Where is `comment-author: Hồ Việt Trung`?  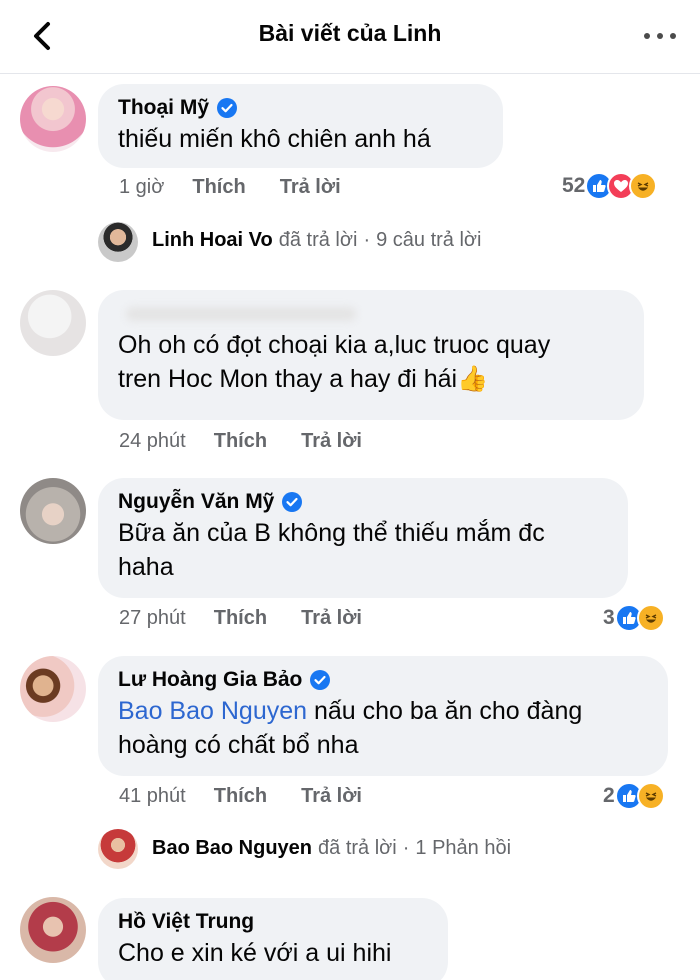
comment-author: Hồ Việt Trung is located at coordinates (186, 922).